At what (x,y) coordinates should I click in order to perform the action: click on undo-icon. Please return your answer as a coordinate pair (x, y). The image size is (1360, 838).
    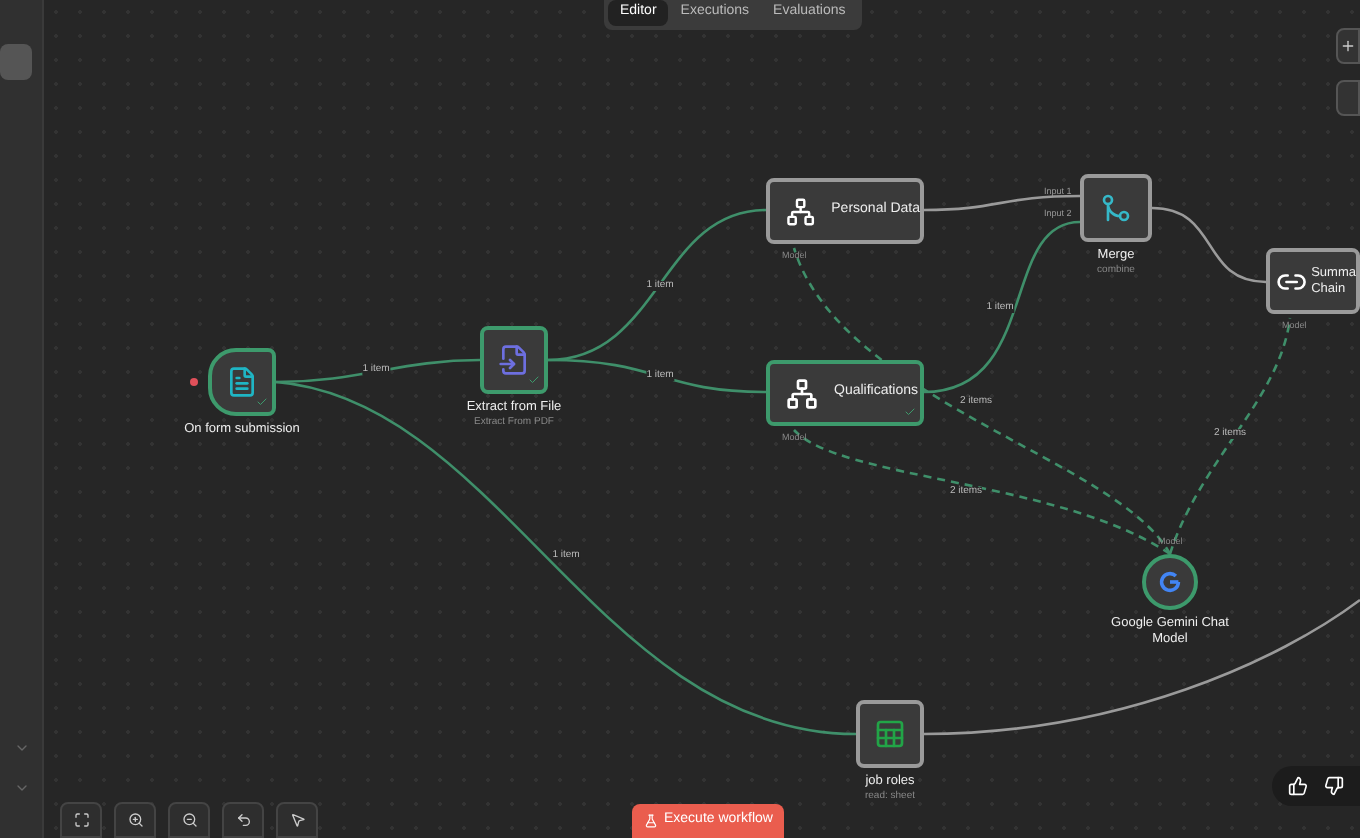
    Looking at the image, I should click on (243, 820).